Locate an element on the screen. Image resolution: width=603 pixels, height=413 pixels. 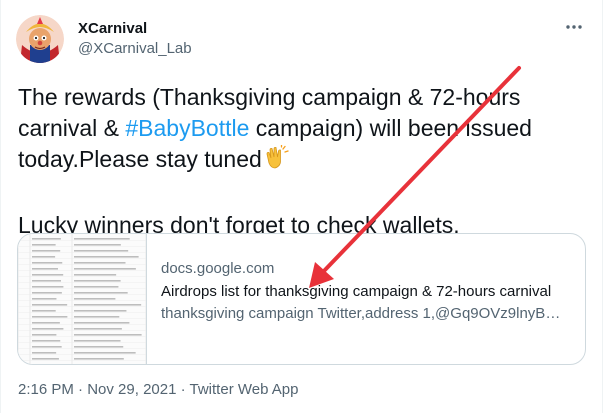
more-horizontal-icon is located at coordinates (574, 27).